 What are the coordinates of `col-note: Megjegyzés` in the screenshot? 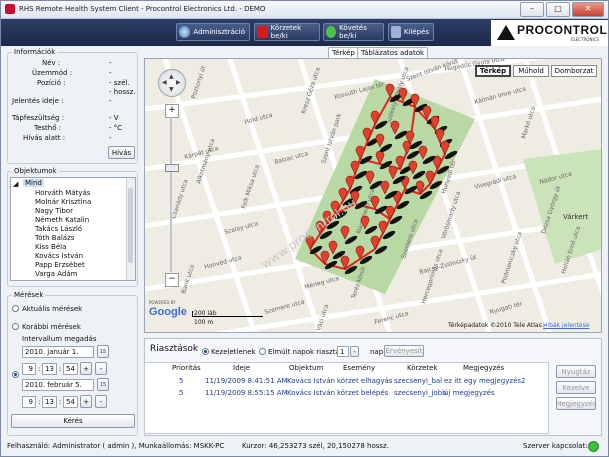 It's located at (483, 368).